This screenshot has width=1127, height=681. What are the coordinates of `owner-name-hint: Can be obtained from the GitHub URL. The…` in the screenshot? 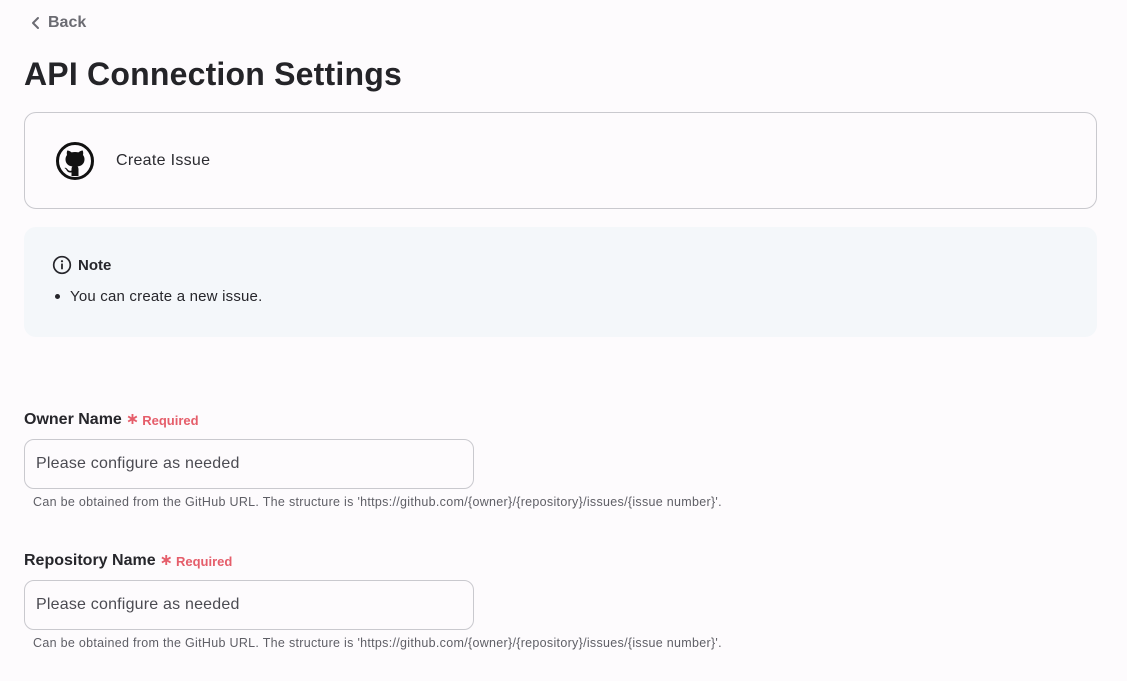 It's located at (377, 502).